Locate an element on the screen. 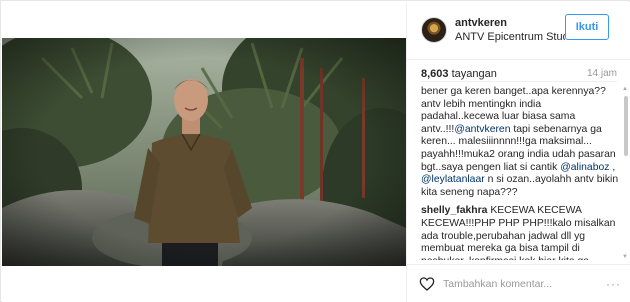  avatar-image is located at coordinates (434, 30).